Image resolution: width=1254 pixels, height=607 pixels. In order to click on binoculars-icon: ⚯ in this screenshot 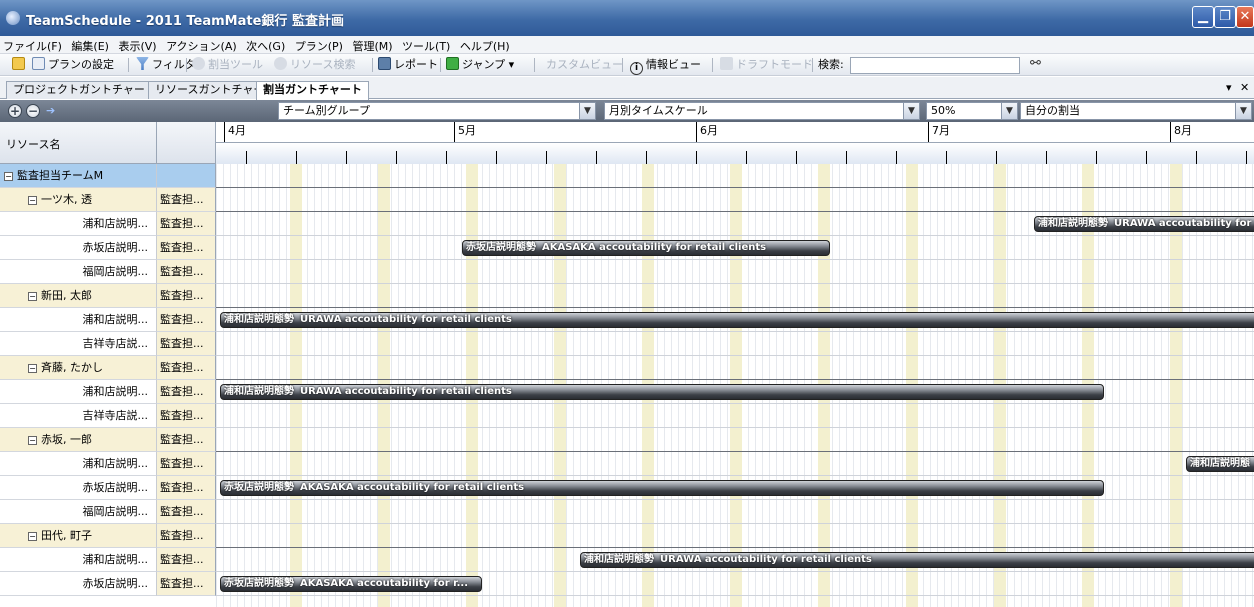, I will do `click(1035, 63)`.